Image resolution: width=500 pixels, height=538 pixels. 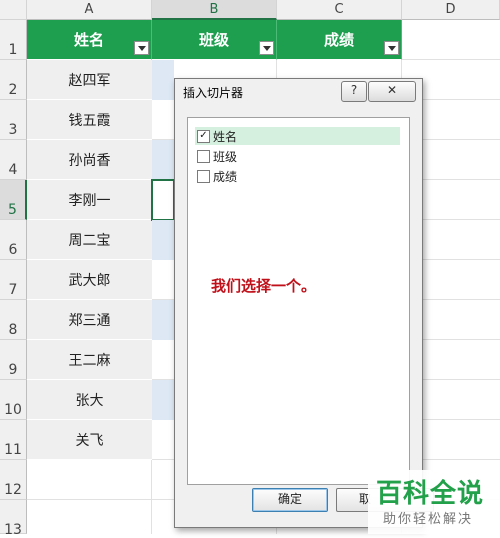 I want to click on header-cell-class: 班级, so click(x=214, y=40).